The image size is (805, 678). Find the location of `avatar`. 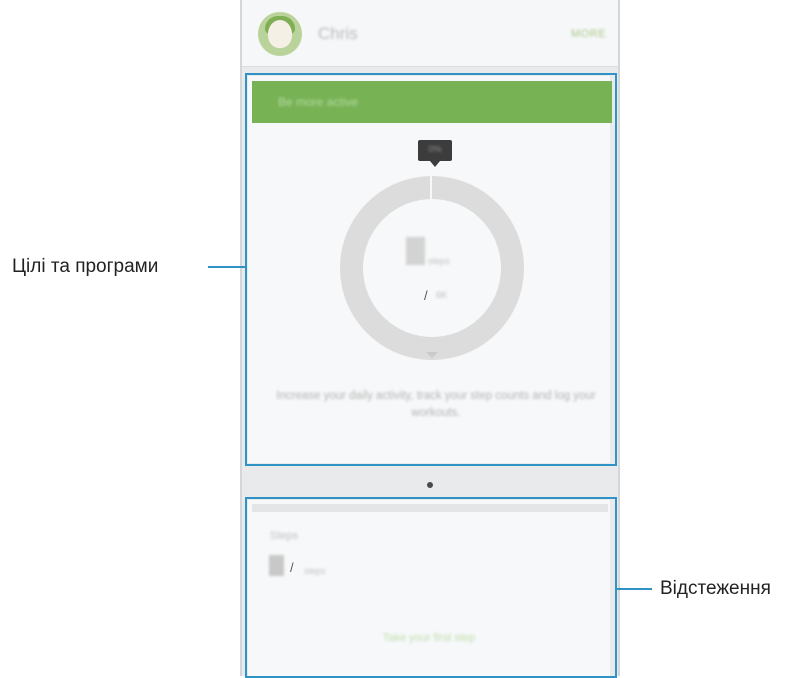

avatar is located at coordinates (280, 34).